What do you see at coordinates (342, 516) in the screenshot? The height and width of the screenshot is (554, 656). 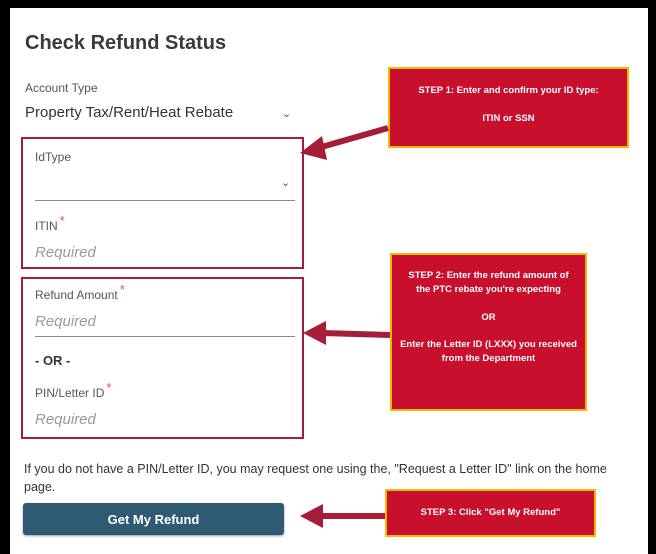 I see `arrow-left-icon` at bounding box center [342, 516].